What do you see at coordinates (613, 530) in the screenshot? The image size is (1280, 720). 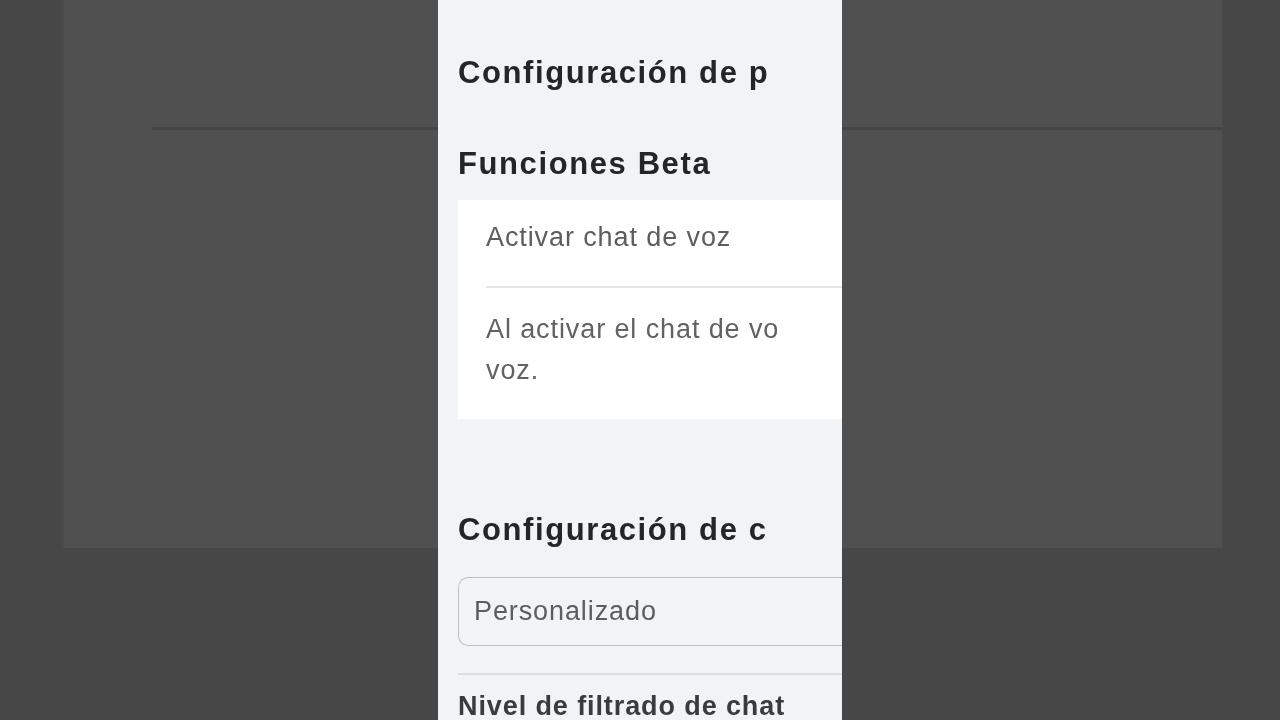 I see `section-heading: Configuración de c` at bounding box center [613, 530].